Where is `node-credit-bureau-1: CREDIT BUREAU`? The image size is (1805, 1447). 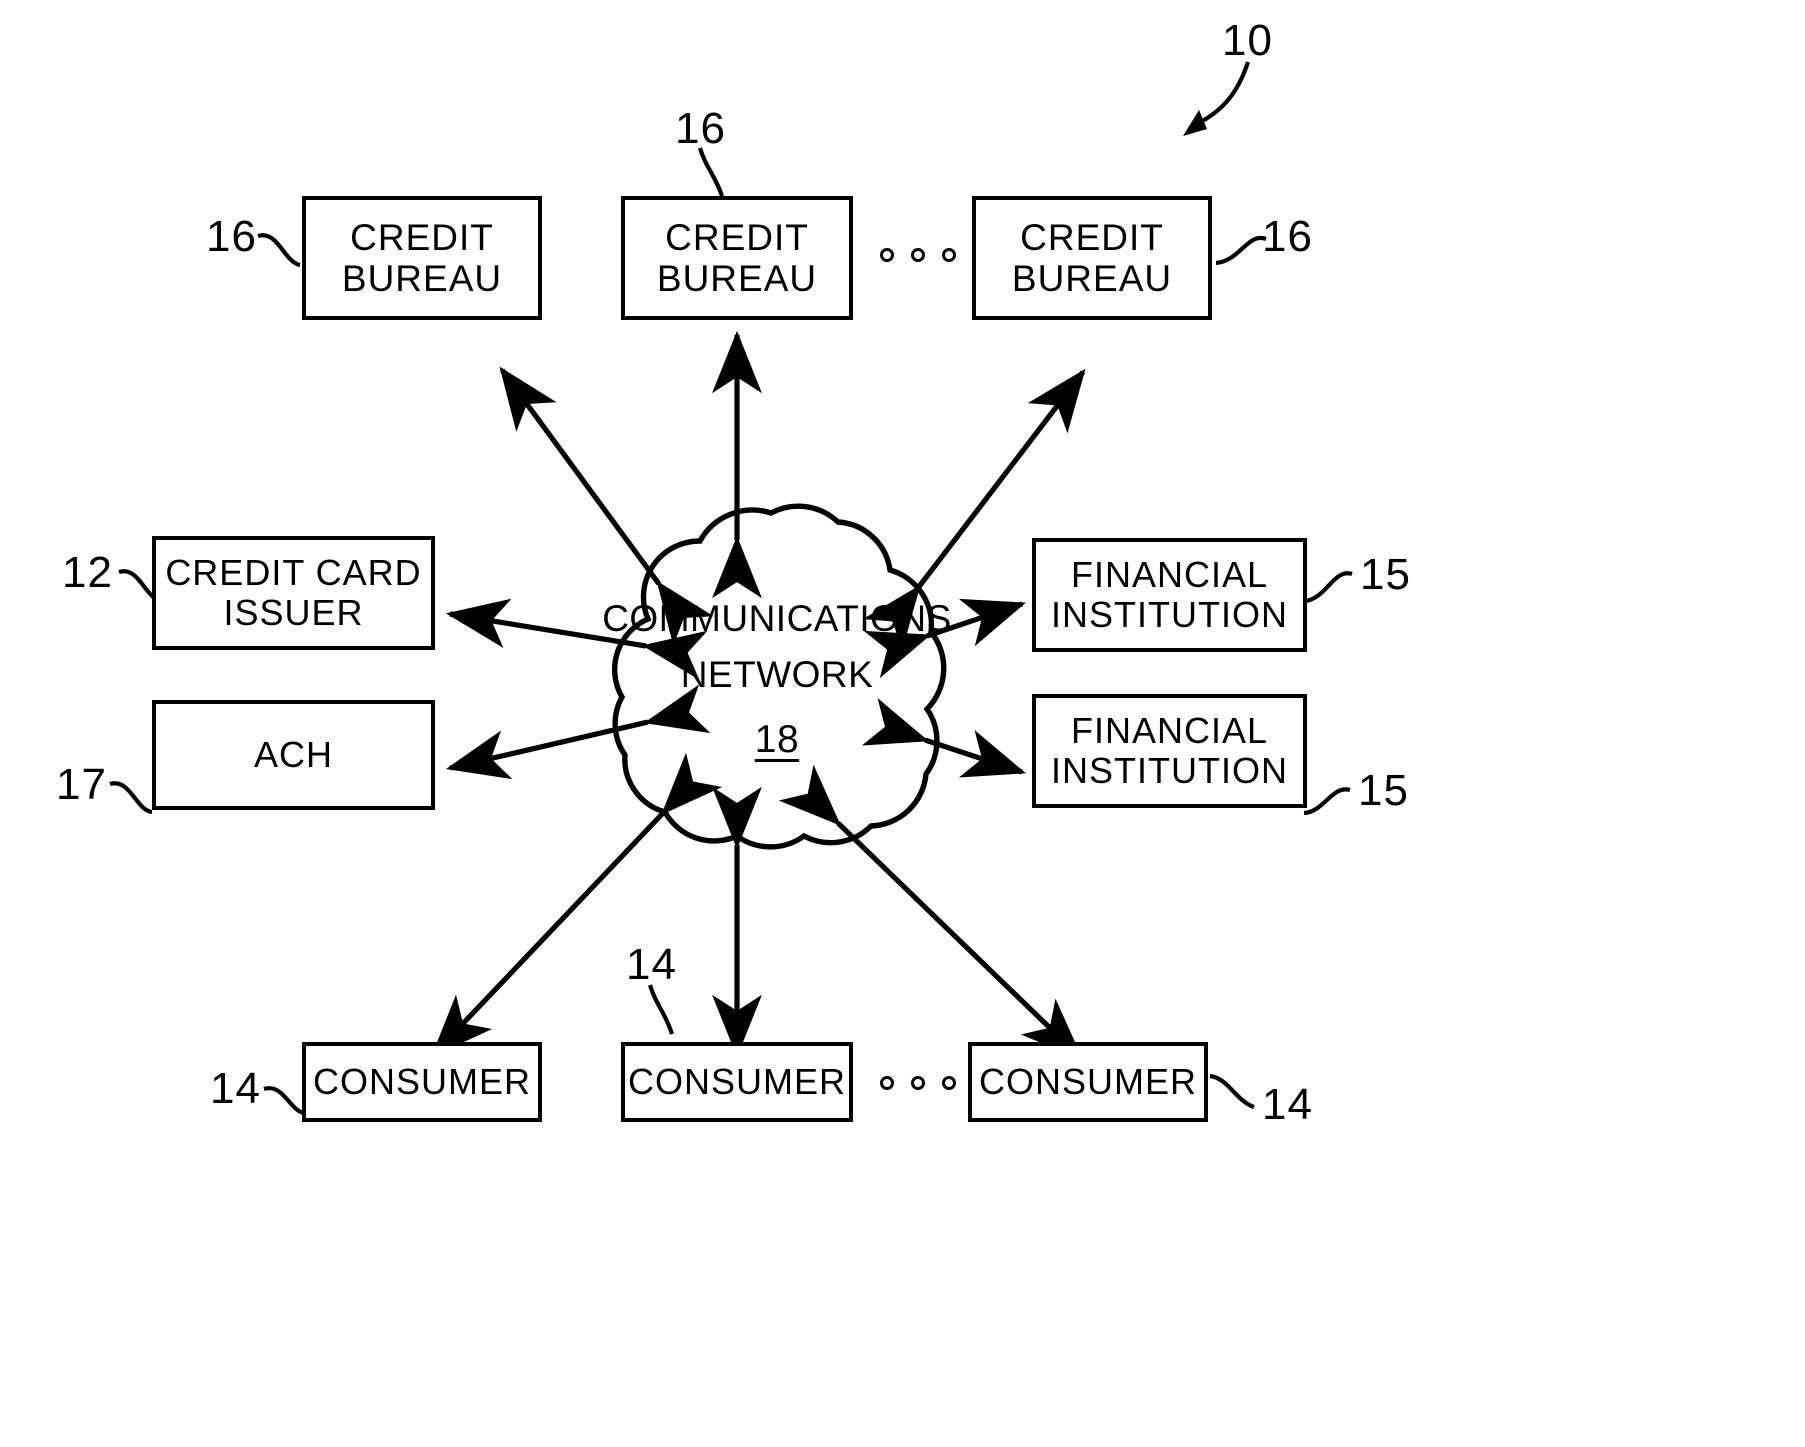 node-credit-bureau-1: CREDIT BUREAU is located at coordinates (422, 258).